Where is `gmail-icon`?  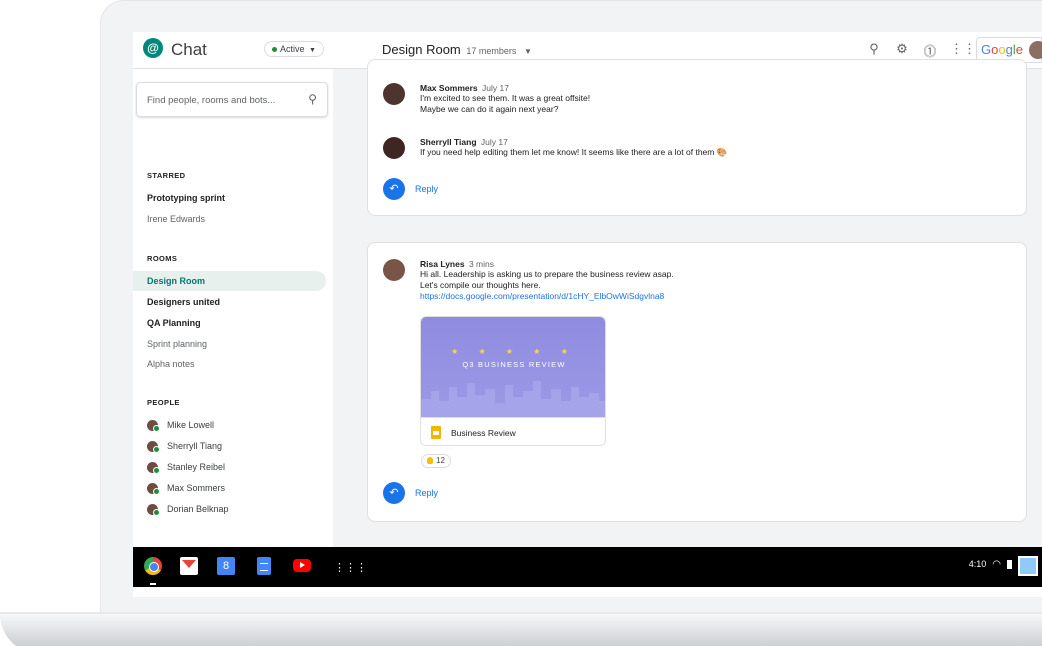
gmail-icon is located at coordinates (189, 566).